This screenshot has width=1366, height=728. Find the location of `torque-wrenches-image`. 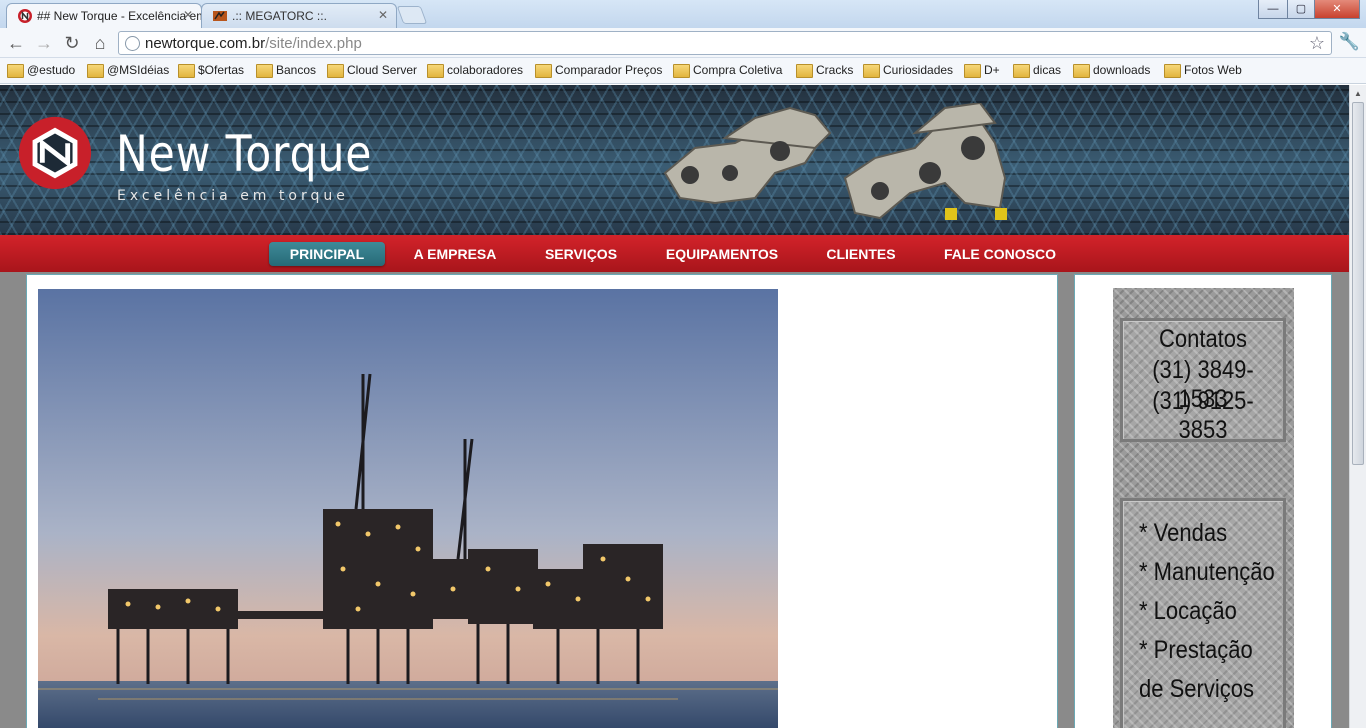

torque-wrenches-image is located at coordinates (835, 161).